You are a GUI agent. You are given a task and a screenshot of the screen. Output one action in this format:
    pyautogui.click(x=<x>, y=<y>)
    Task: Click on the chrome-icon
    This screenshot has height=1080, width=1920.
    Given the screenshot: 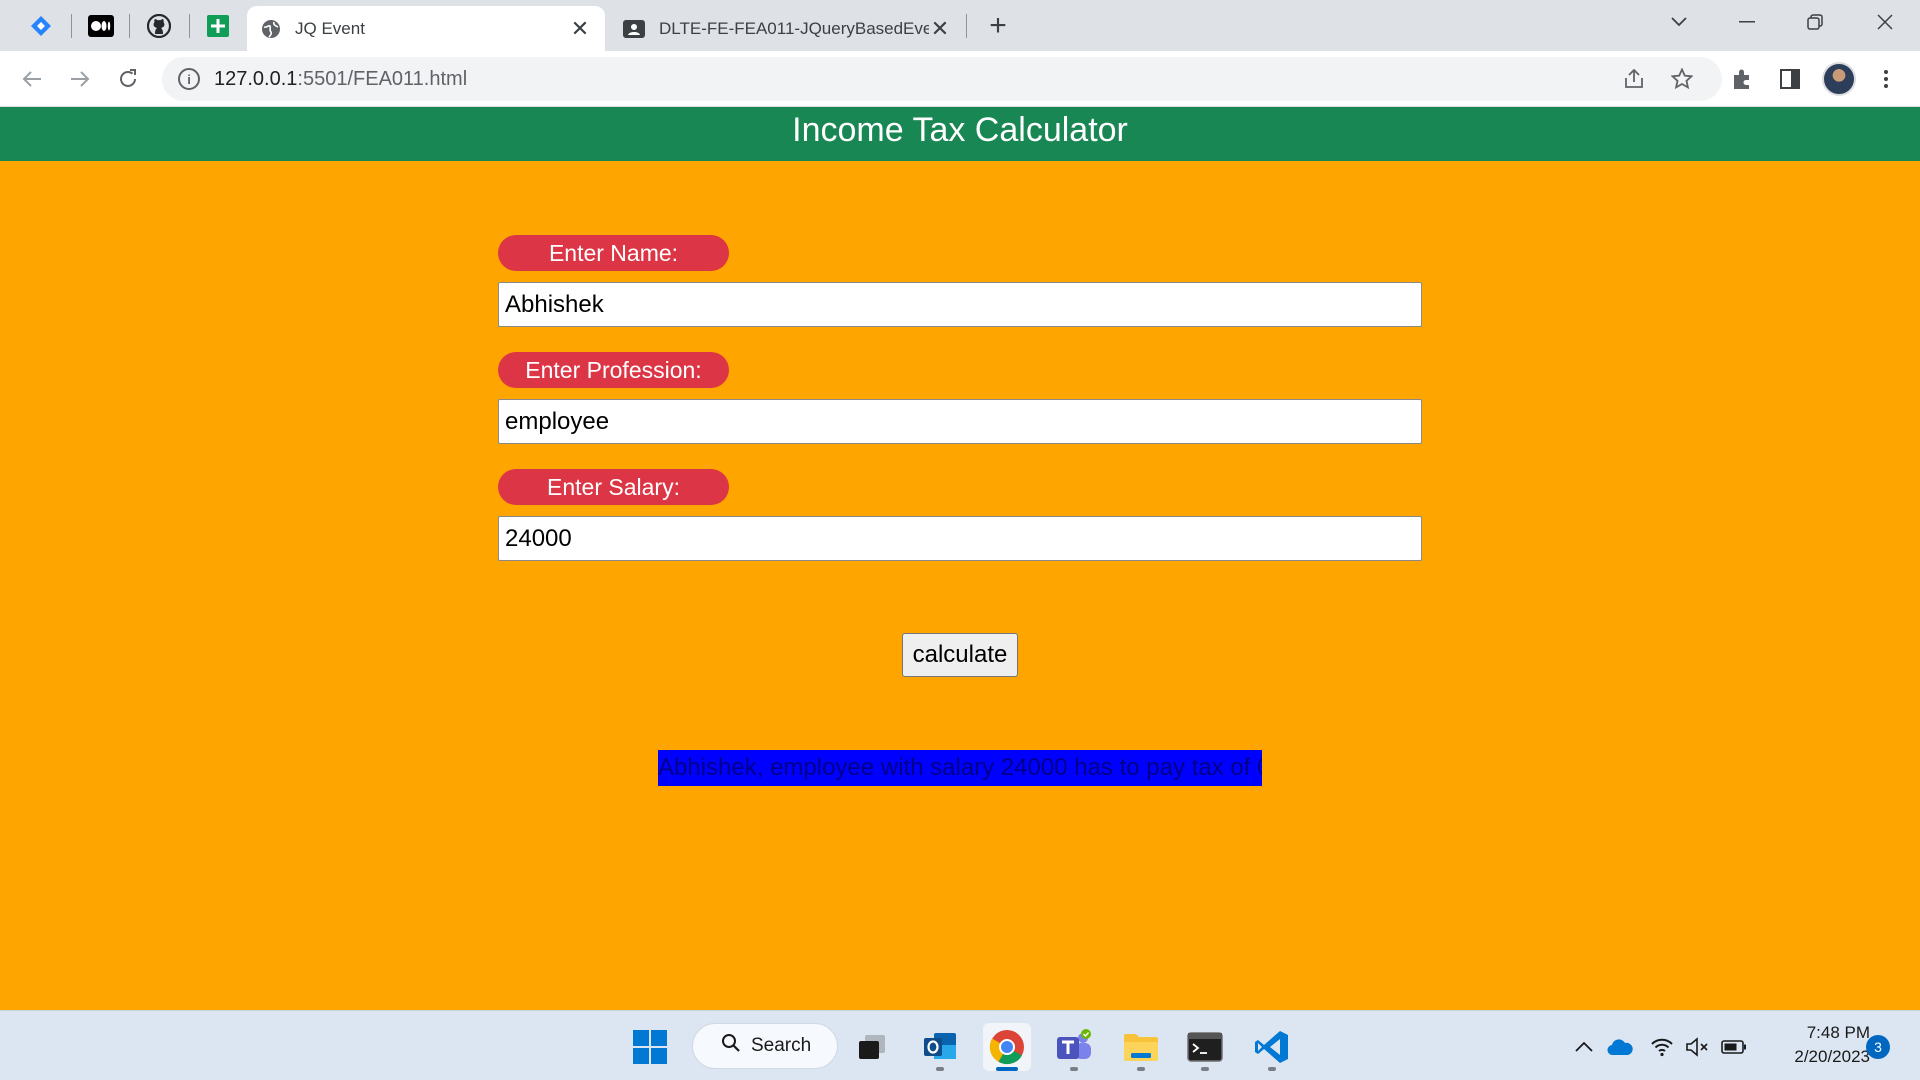 What is the action you would take?
    pyautogui.click(x=1006, y=1047)
    